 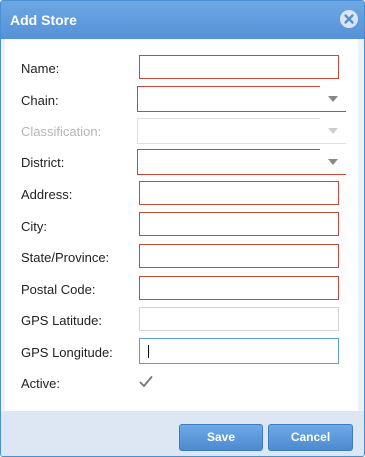 I want to click on district-dropdown-trigger, so click(x=333, y=162).